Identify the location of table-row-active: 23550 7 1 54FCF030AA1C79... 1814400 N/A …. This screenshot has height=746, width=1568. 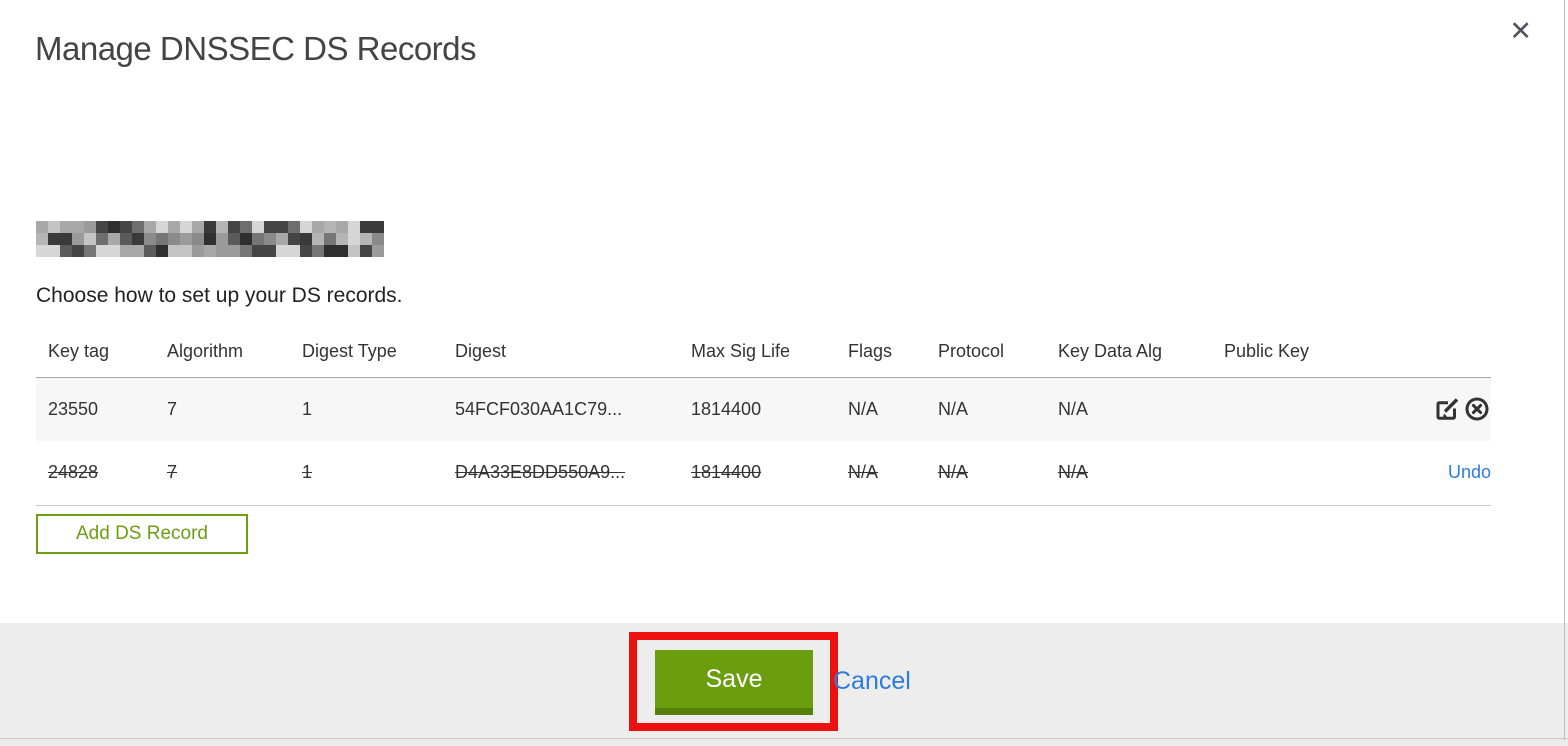
(763, 409).